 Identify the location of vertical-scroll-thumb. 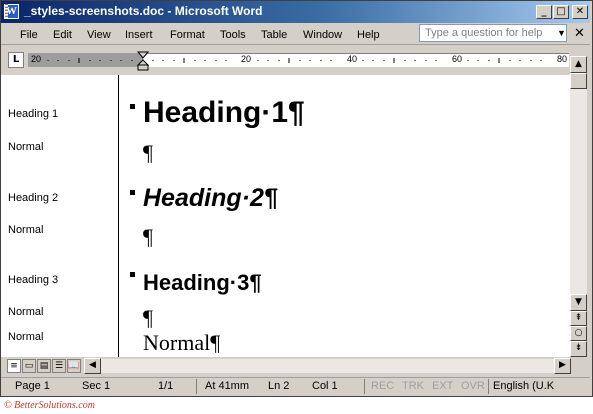
(578, 81).